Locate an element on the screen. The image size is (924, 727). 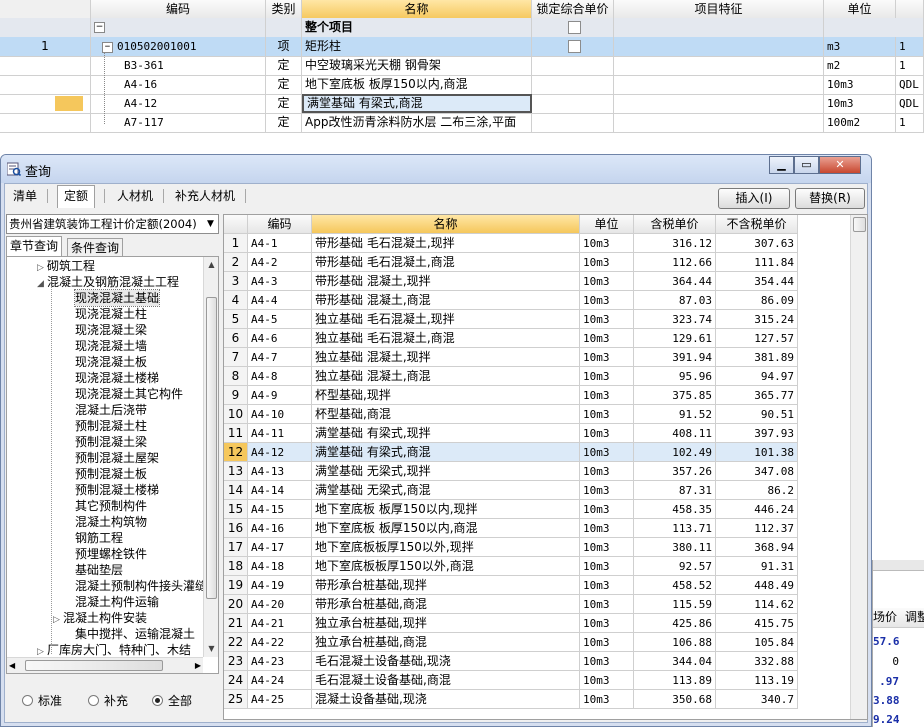
table-row: 21 A4-21 独立承台桩基础,现拌 10m3 425.86 415.75 is located at coordinates (537, 623).